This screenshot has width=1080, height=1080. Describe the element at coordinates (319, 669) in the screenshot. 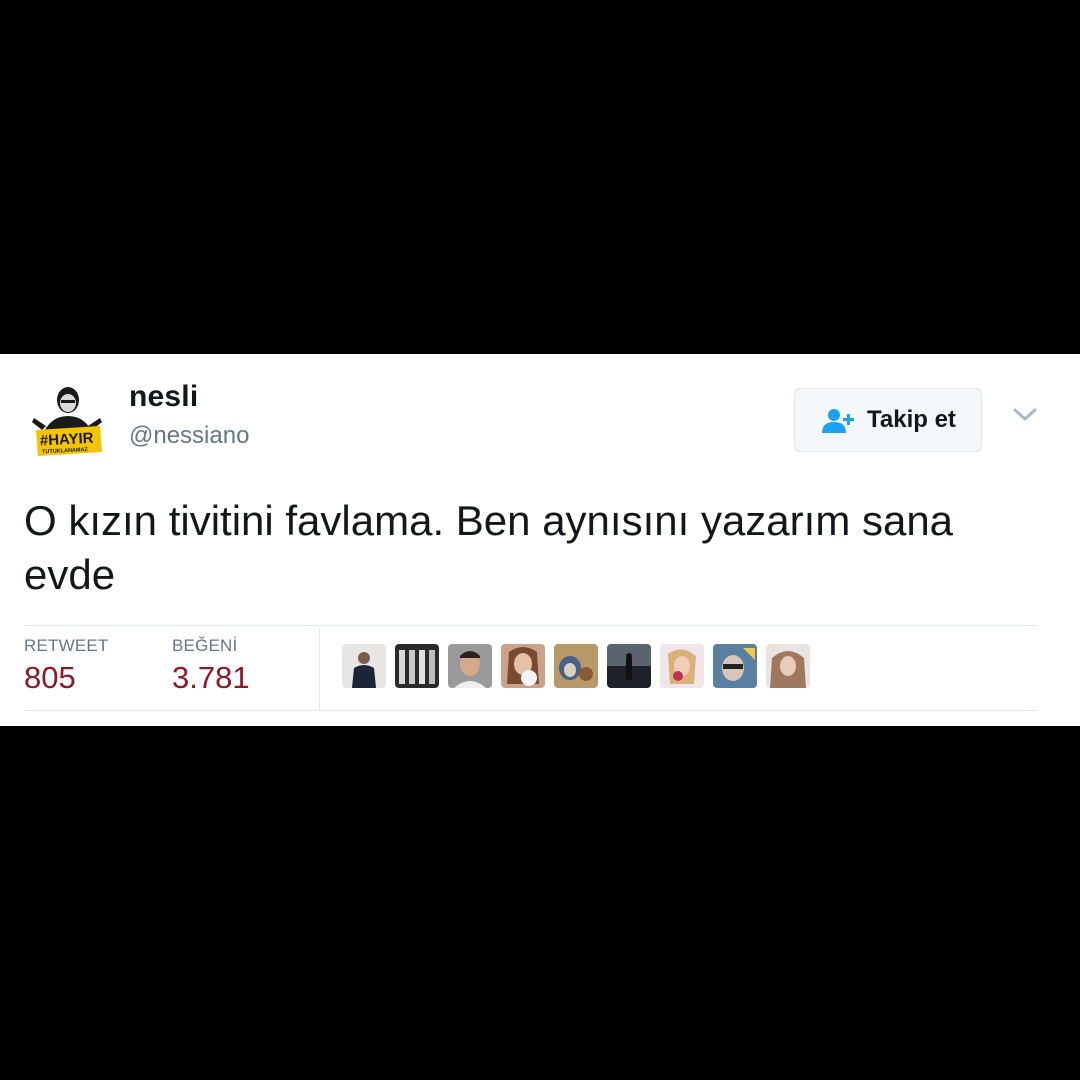

I see `stats-separator` at that location.